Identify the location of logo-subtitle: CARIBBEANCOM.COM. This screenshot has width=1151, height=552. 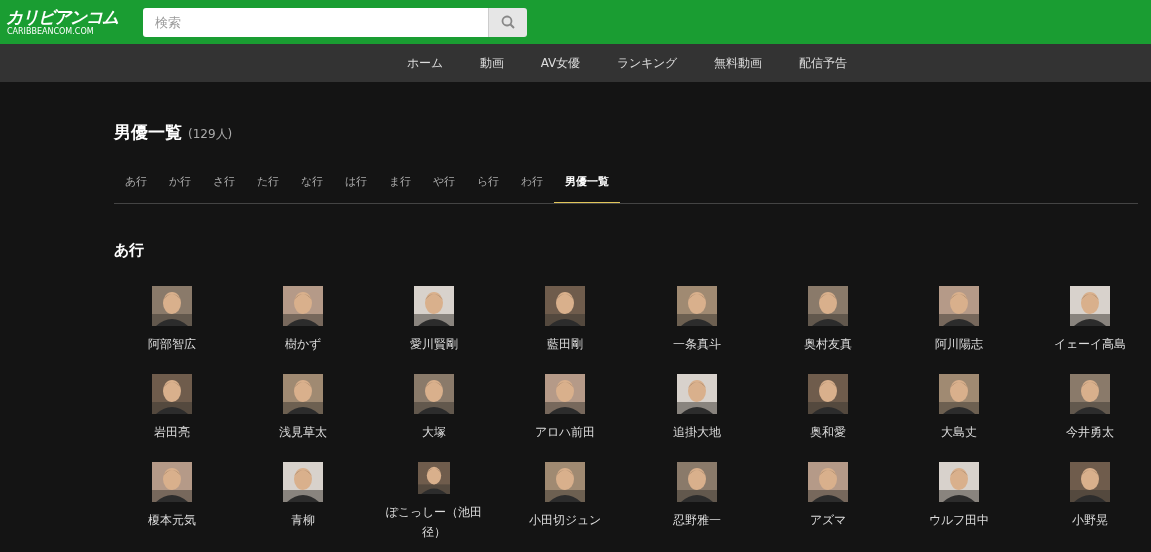
(51, 31).